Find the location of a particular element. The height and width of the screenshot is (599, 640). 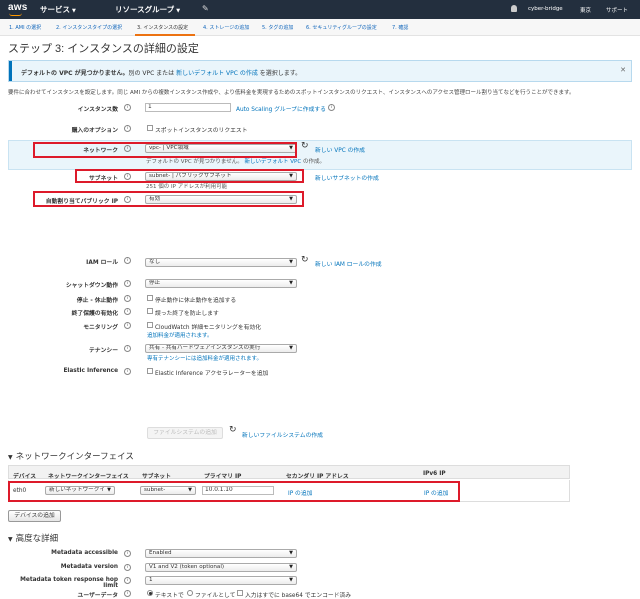

pin-icon: ✎ is located at coordinates (205, 8).